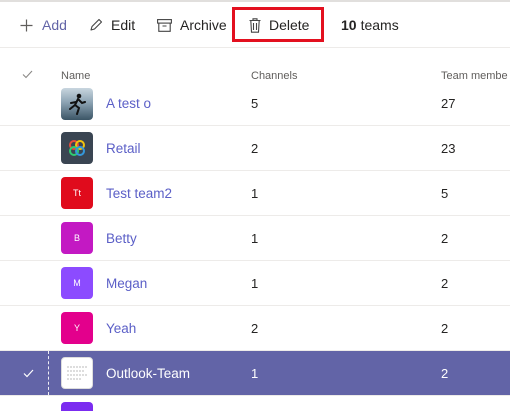  I want to click on runner-photo-avatar, so click(77, 103).